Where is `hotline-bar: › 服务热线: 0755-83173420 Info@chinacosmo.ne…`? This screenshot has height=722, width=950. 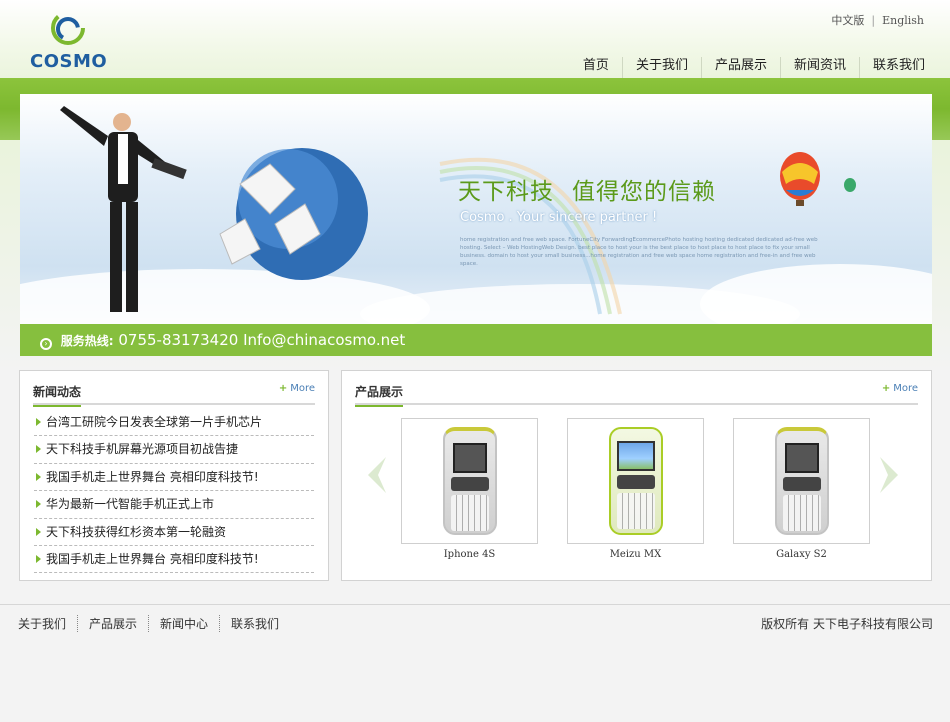
hotline-bar: › 服务热线: 0755-83173420 Info@chinacosmo.ne… is located at coordinates (476, 340).